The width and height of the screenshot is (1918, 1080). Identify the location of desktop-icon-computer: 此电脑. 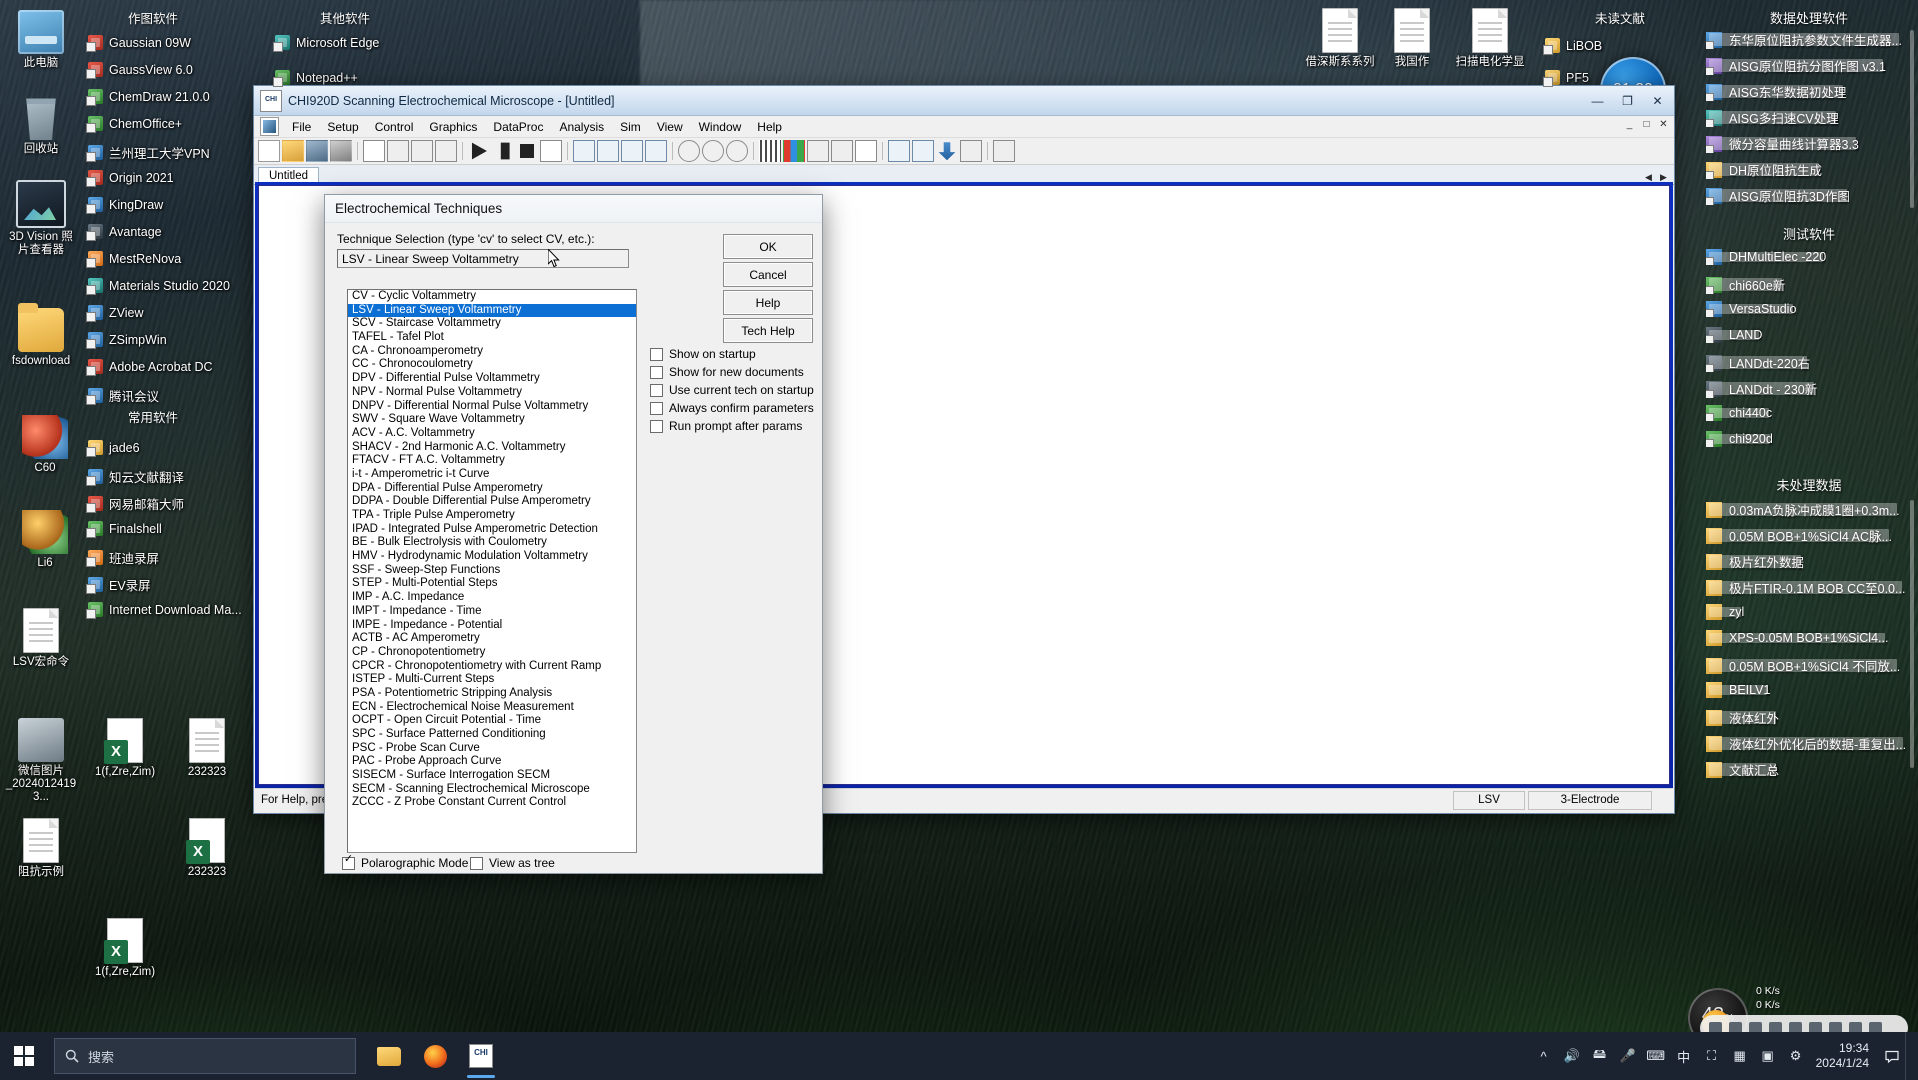
(41, 40).